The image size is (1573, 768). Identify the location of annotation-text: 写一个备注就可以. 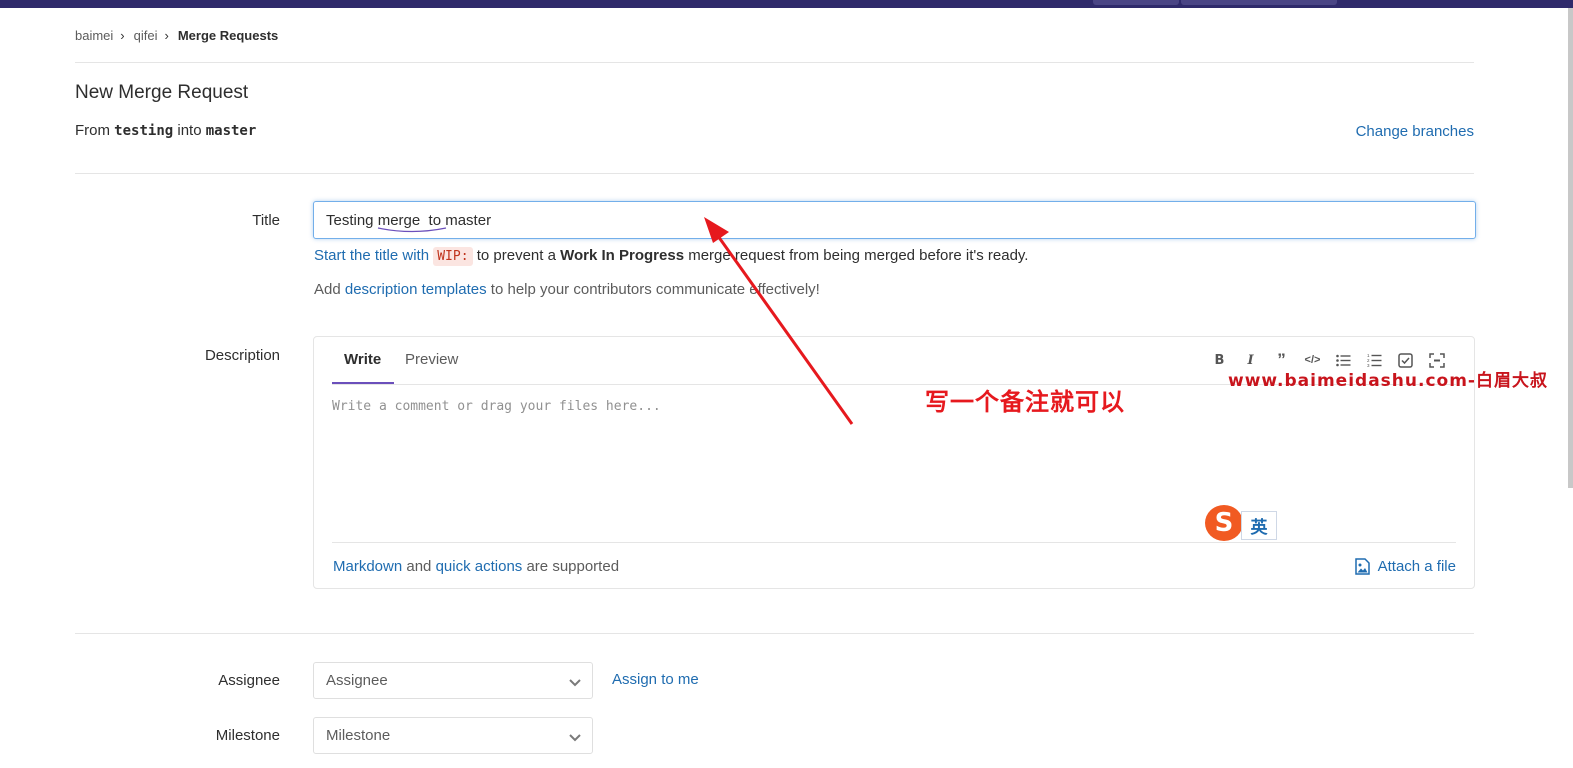
(1025, 402).